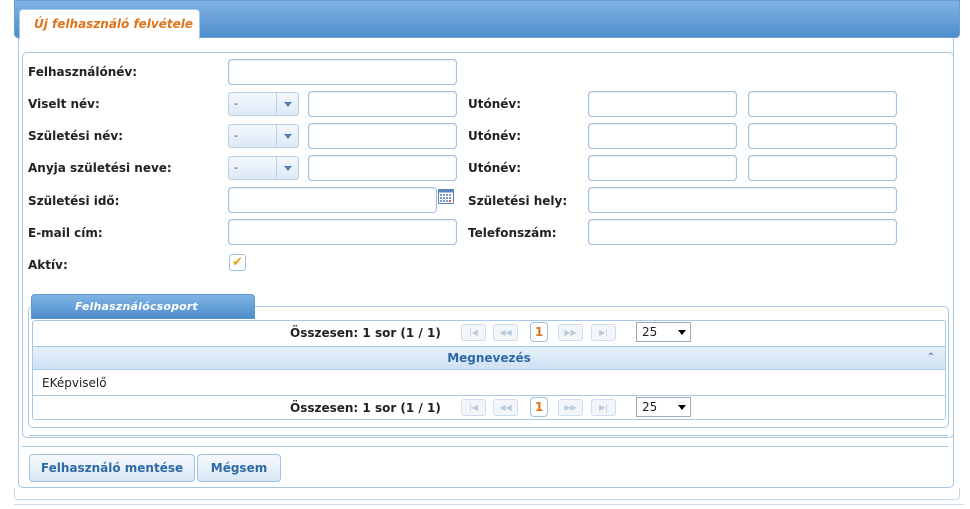 This screenshot has width=970, height=509. Describe the element at coordinates (495, 136) in the screenshot. I see `birth-name-first-label: Utónév:` at that location.